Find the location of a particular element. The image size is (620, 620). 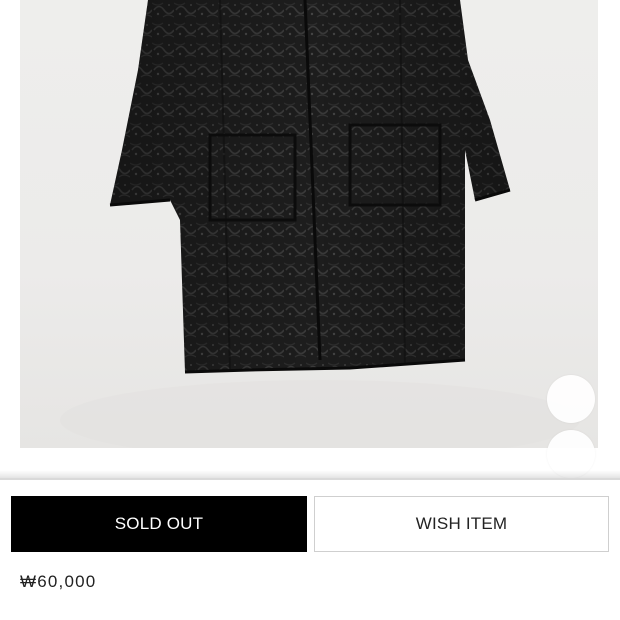

sold-out-label: SOLD OUT is located at coordinates (159, 523).